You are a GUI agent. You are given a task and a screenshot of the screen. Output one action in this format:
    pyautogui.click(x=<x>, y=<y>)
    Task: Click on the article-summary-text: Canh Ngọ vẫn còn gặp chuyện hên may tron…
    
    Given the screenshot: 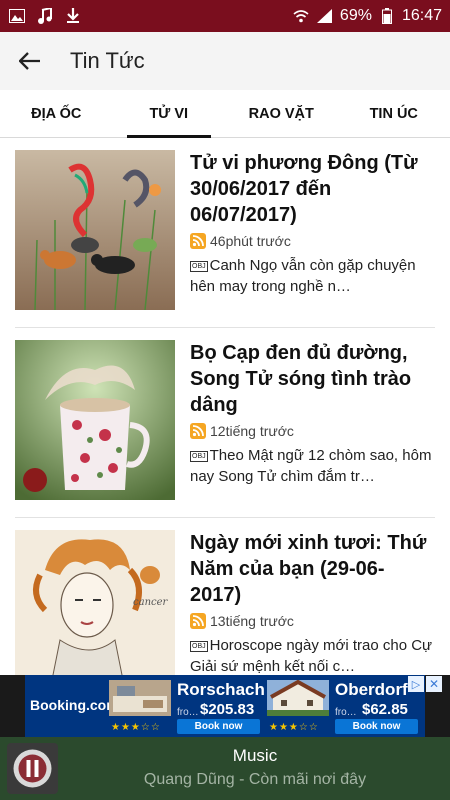 What is the action you would take?
    pyautogui.click(x=303, y=276)
    